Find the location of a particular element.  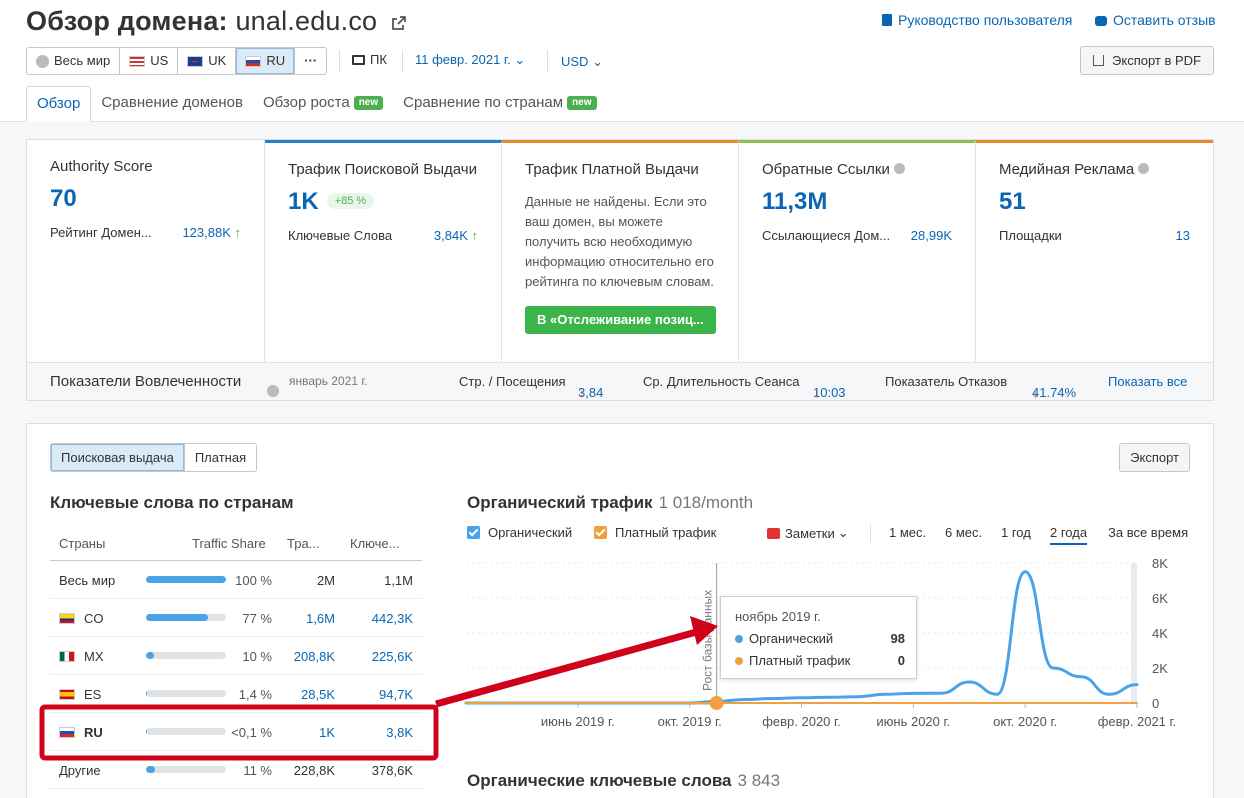

domain-rank-value: 123,88K ↑ is located at coordinates (211, 232).